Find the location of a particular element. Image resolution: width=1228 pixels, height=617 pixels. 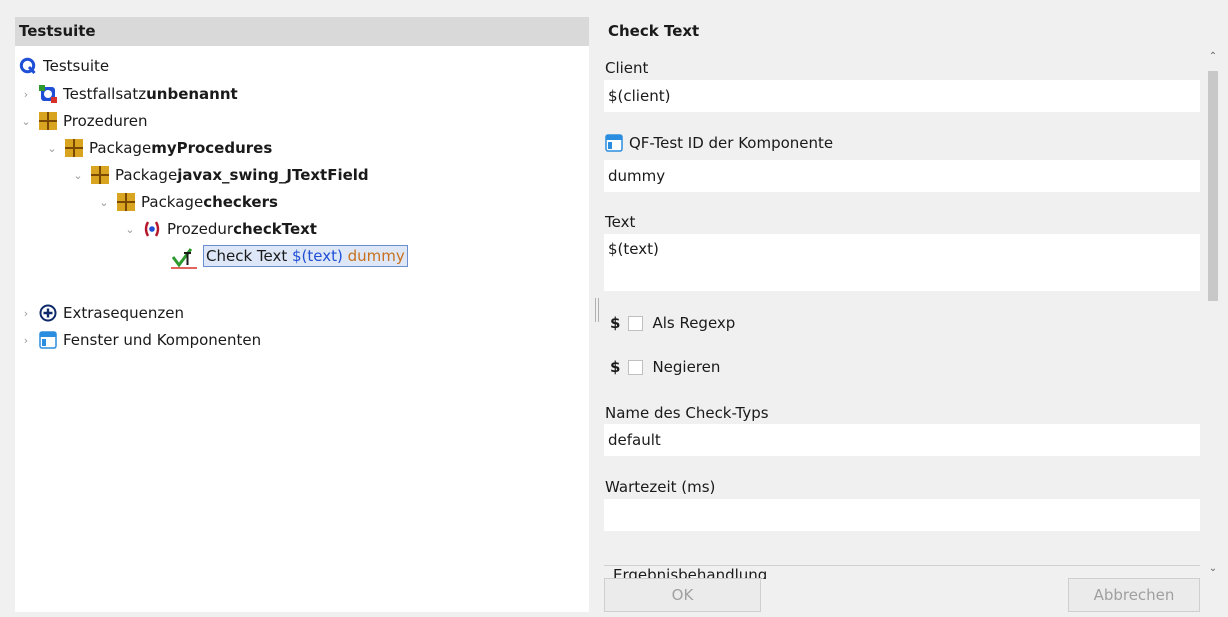

tree-node-name: javax_swing_JTextField is located at coordinates (273, 175).